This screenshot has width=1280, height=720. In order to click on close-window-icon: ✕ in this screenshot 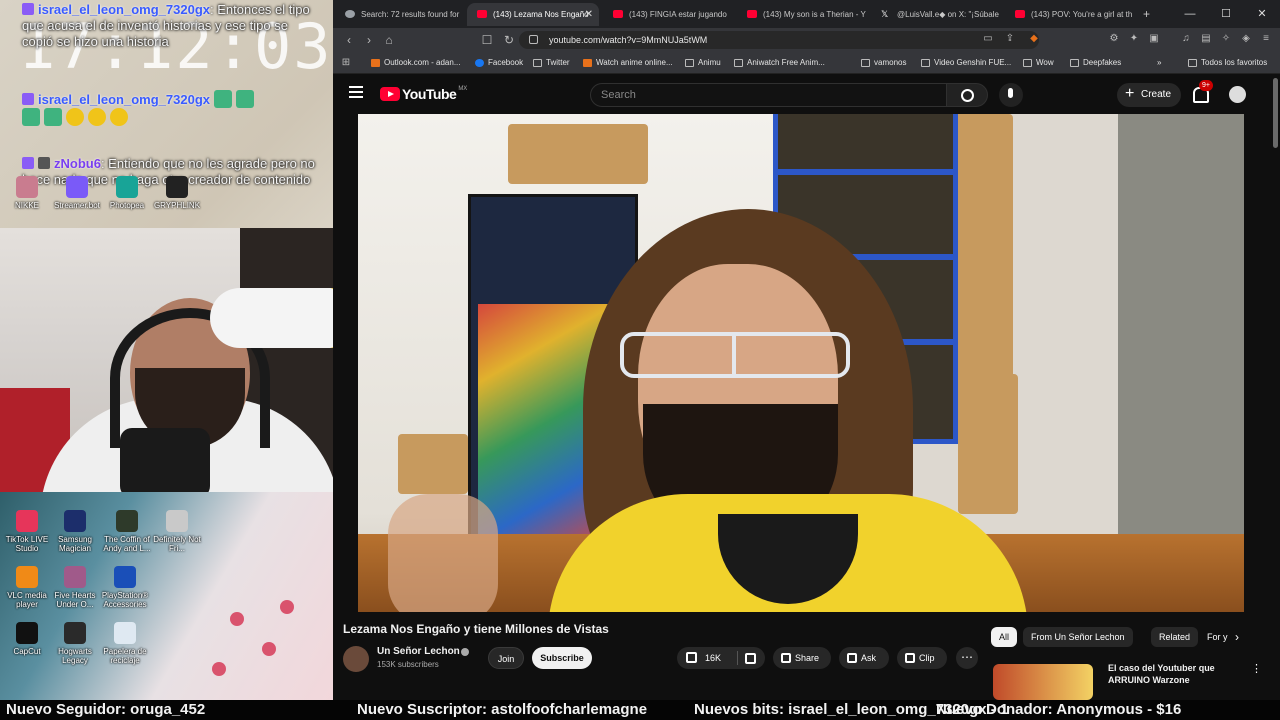, I will do `click(1262, 14)`.